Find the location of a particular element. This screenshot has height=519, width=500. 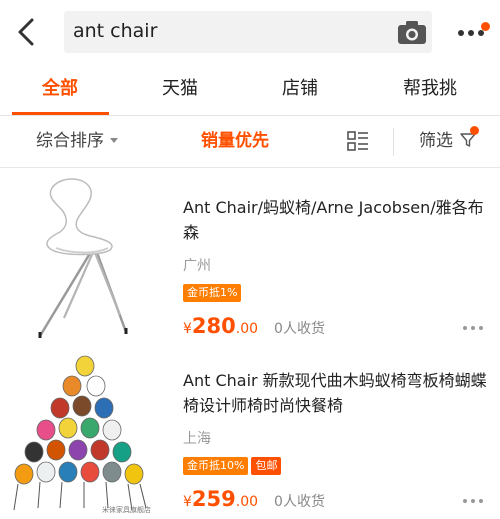

divider is located at coordinates (393, 142).